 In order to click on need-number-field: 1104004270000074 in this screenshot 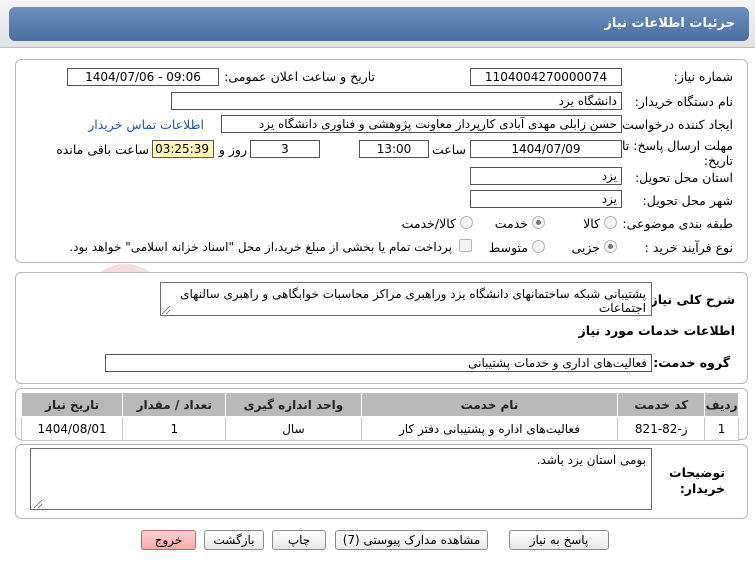, I will do `click(546, 77)`.